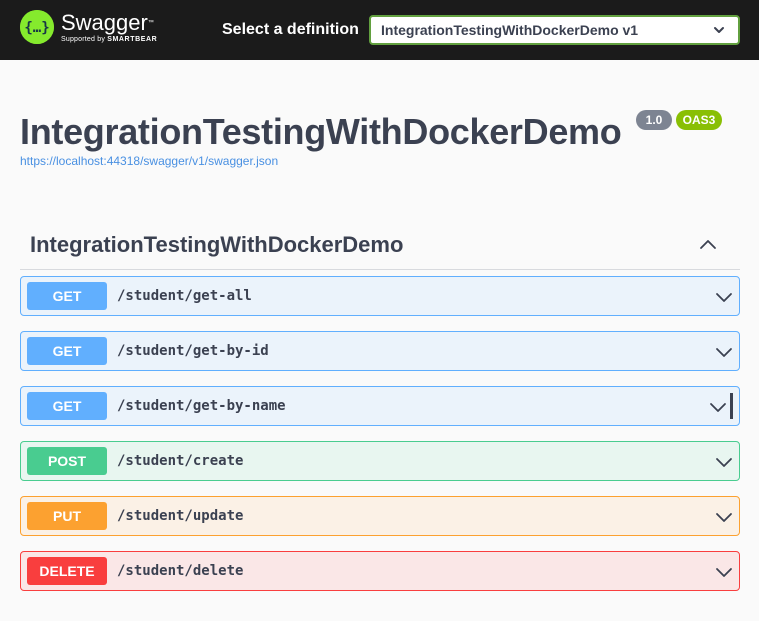  Describe the element at coordinates (654, 120) in the screenshot. I see `version-badge: 1.0` at that location.